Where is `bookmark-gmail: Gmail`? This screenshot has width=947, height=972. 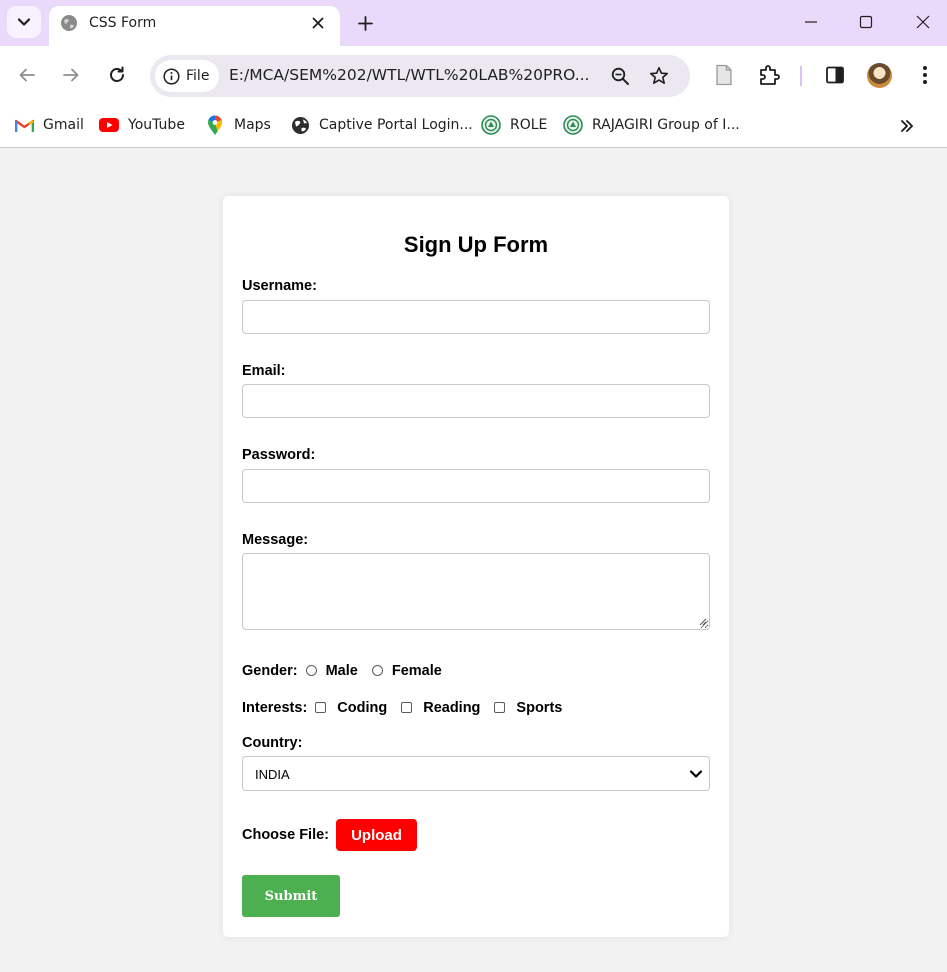
bookmark-gmail: Gmail is located at coordinates (49, 125).